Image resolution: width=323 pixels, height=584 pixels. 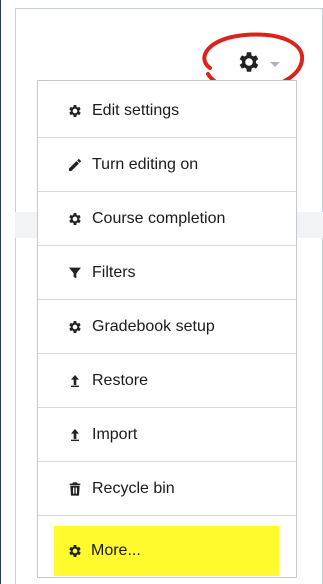 What do you see at coordinates (145, 164) in the screenshot?
I see `menu-item-label: Turn editing on` at bounding box center [145, 164].